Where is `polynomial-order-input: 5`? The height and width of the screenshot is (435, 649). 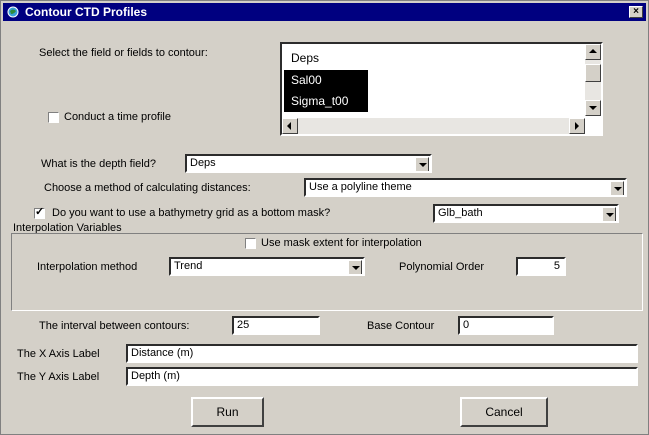
polynomial-order-input: 5 is located at coordinates (541, 266).